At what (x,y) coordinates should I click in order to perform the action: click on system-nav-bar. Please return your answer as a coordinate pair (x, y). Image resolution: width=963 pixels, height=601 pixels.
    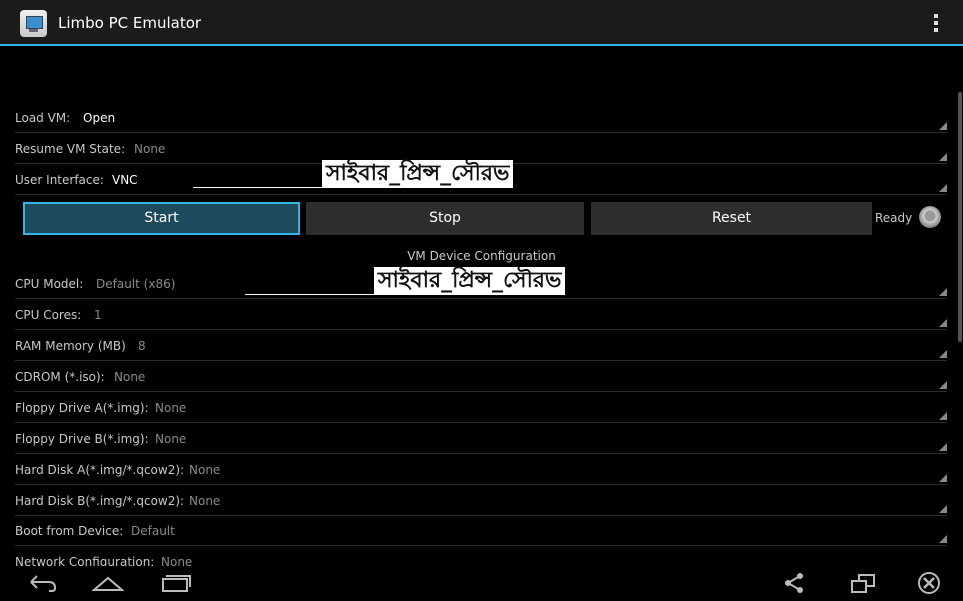
    Looking at the image, I should click on (481, 583).